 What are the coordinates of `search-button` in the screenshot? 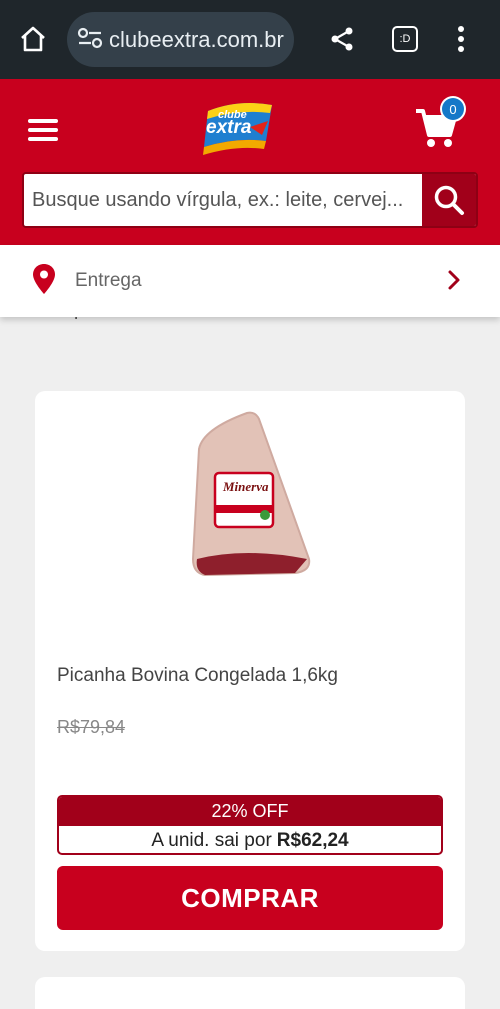 It's located at (449, 200).